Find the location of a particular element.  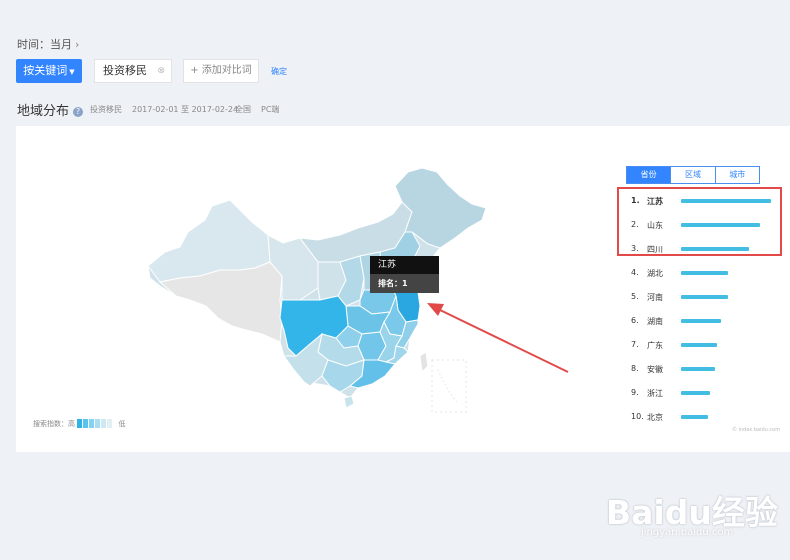

source-credit: © index.baidu.com is located at coordinates (756, 430).